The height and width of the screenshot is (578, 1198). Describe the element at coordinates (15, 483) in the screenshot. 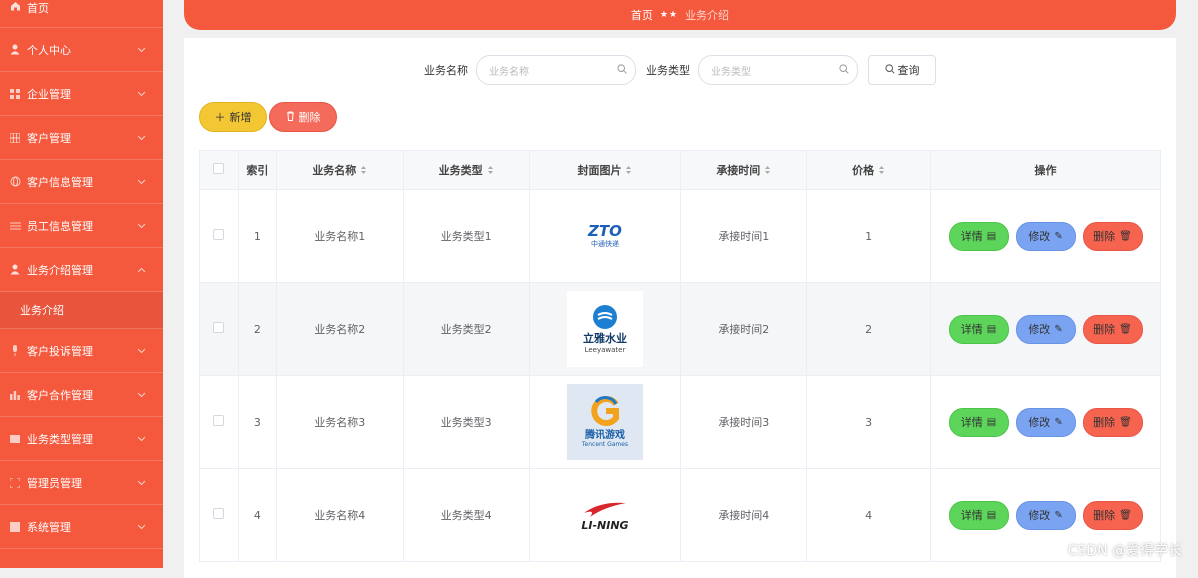

I see `frame-icon` at that location.